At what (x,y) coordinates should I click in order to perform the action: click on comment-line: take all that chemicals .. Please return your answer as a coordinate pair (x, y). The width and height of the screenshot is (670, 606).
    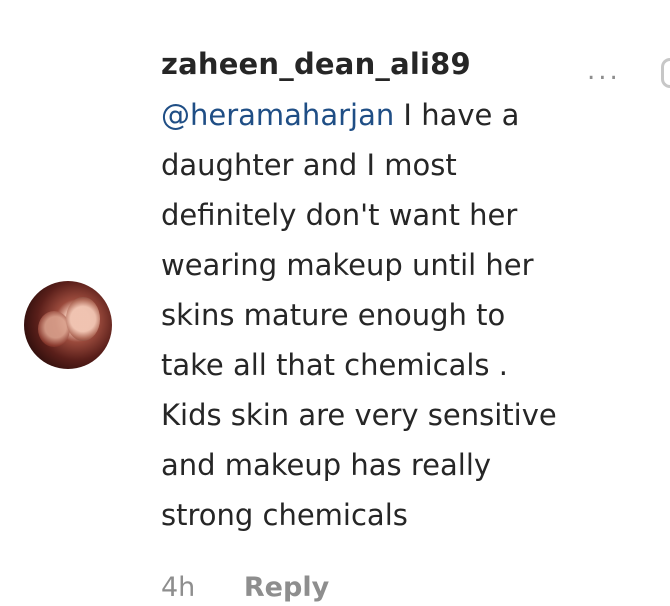
    Looking at the image, I should click on (334, 365).